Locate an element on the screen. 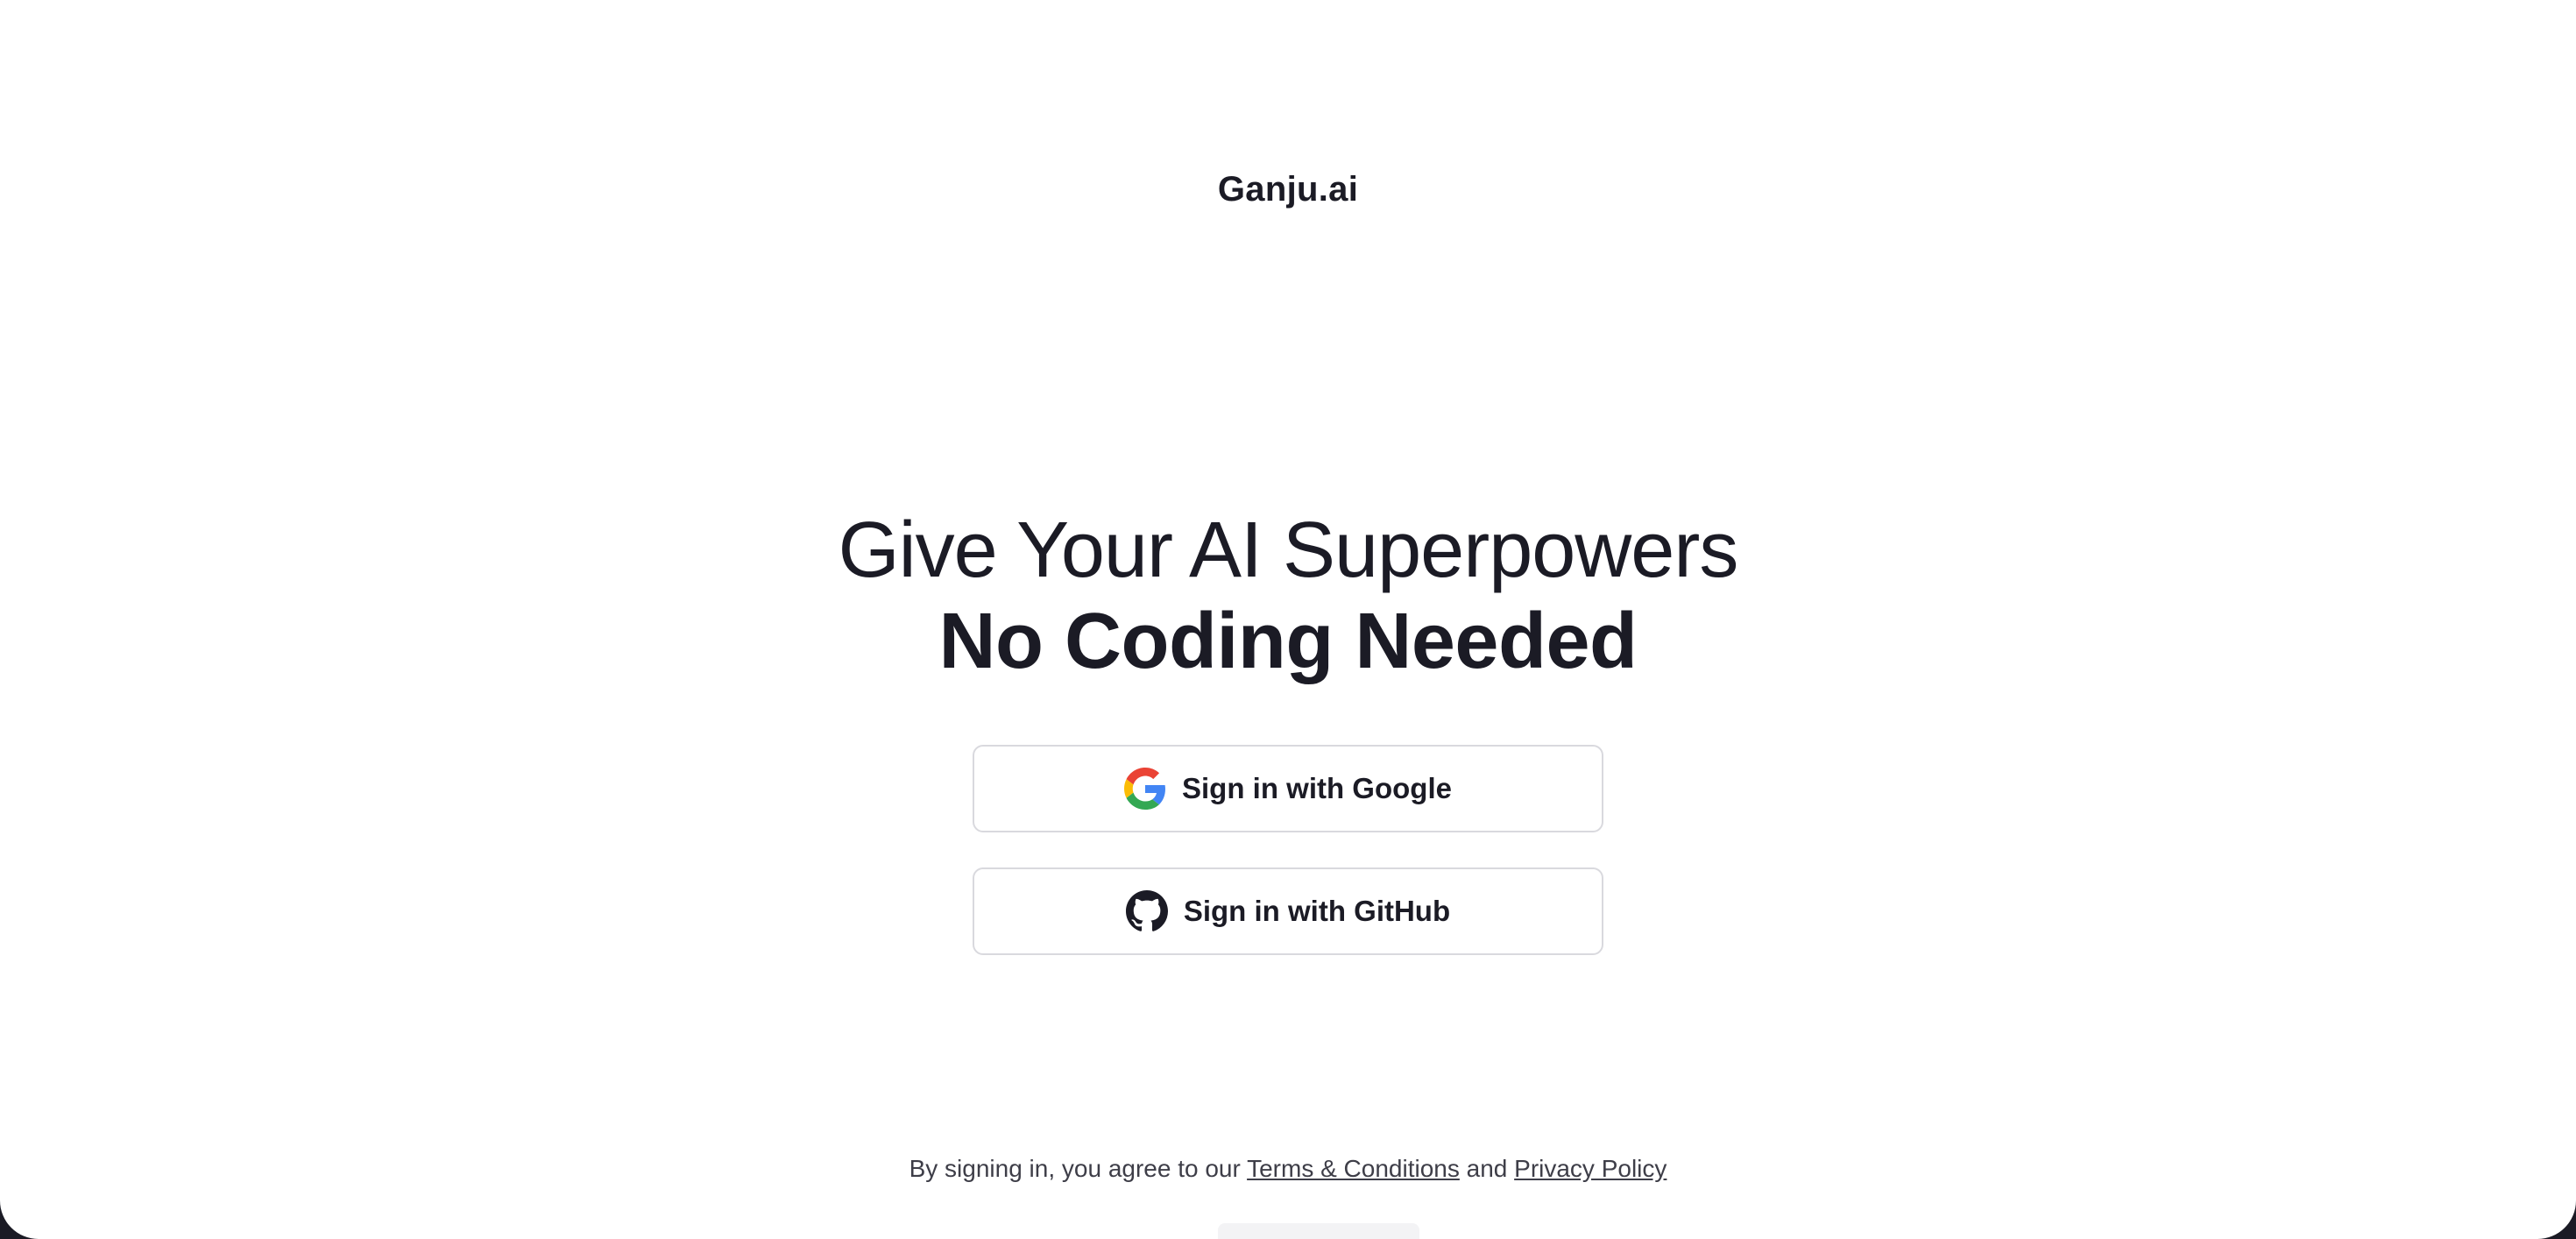 Image resolution: width=2576 pixels, height=1239 pixels. legal-and: and is located at coordinates (1487, 1168).